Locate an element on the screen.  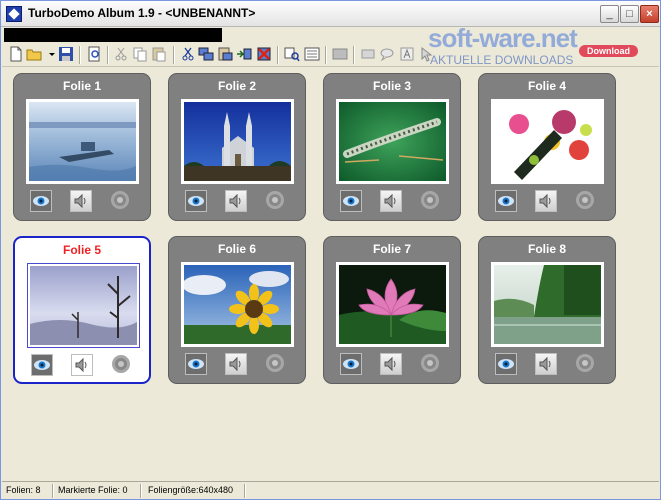
save-icon is located at coordinates (66, 54).